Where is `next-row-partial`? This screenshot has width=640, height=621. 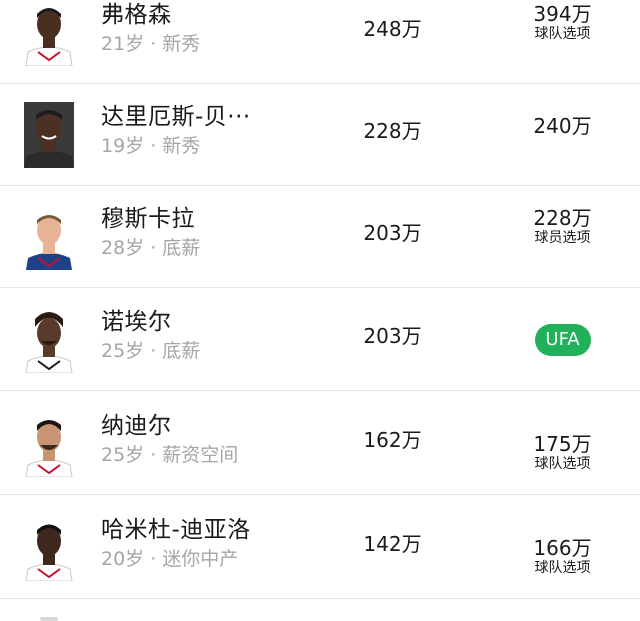 next-row-partial is located at coordinates (320, 612).